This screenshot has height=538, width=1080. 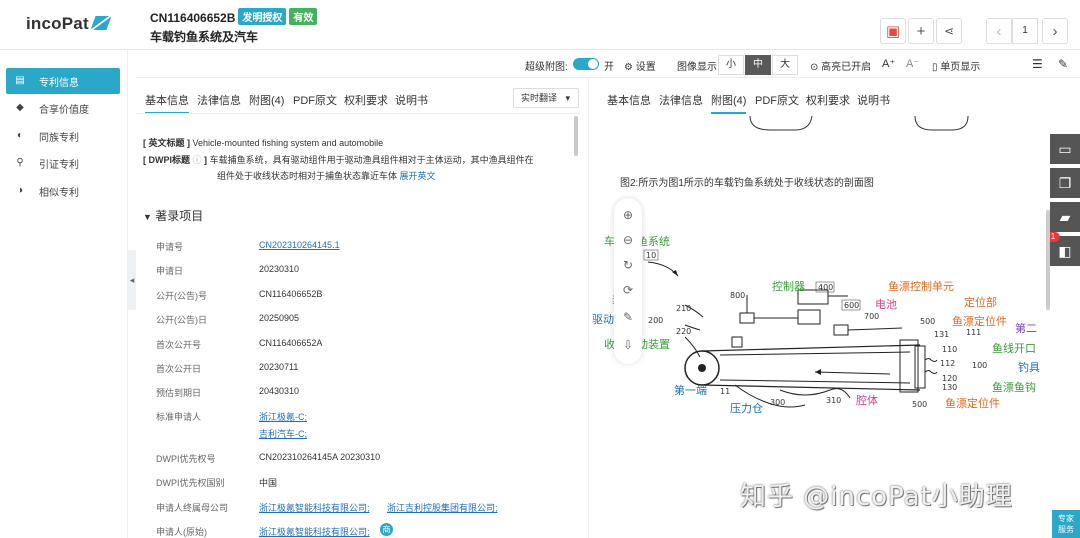 What do you see at coordinates (366, 100) in the screenshot?
I see `tab-claims: 权利要求` at bounding box center [366, 100].